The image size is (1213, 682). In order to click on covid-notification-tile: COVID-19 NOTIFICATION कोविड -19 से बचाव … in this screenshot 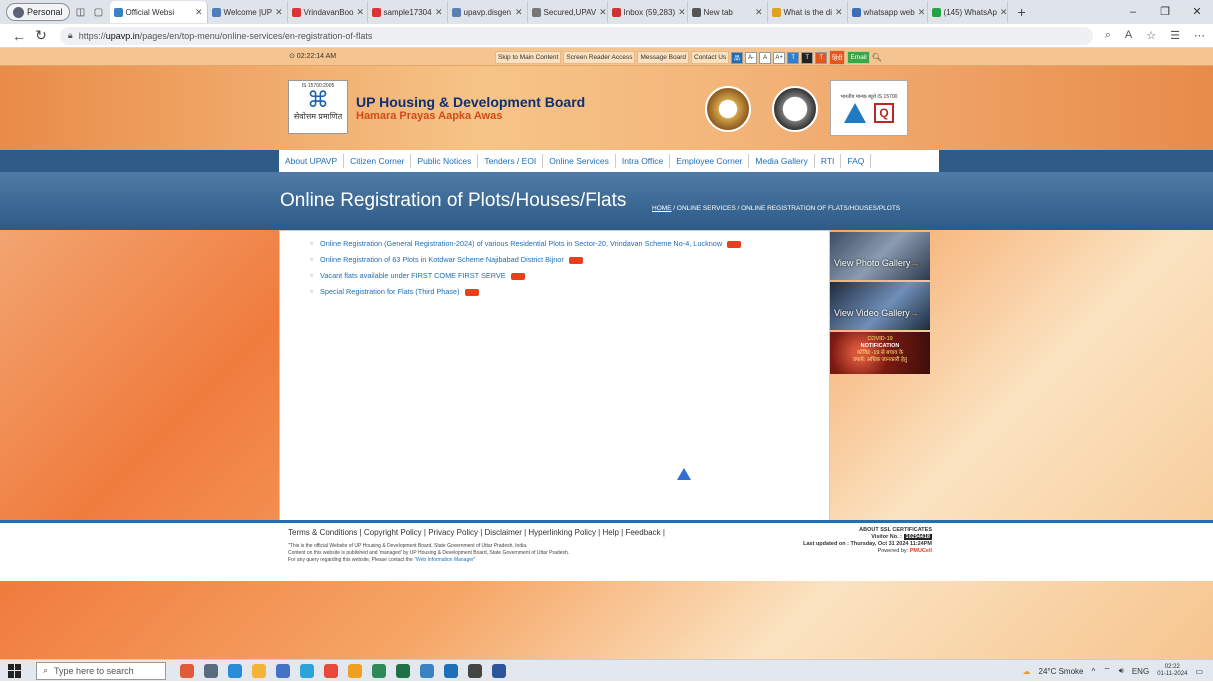, I will do `click(880, 353)`.